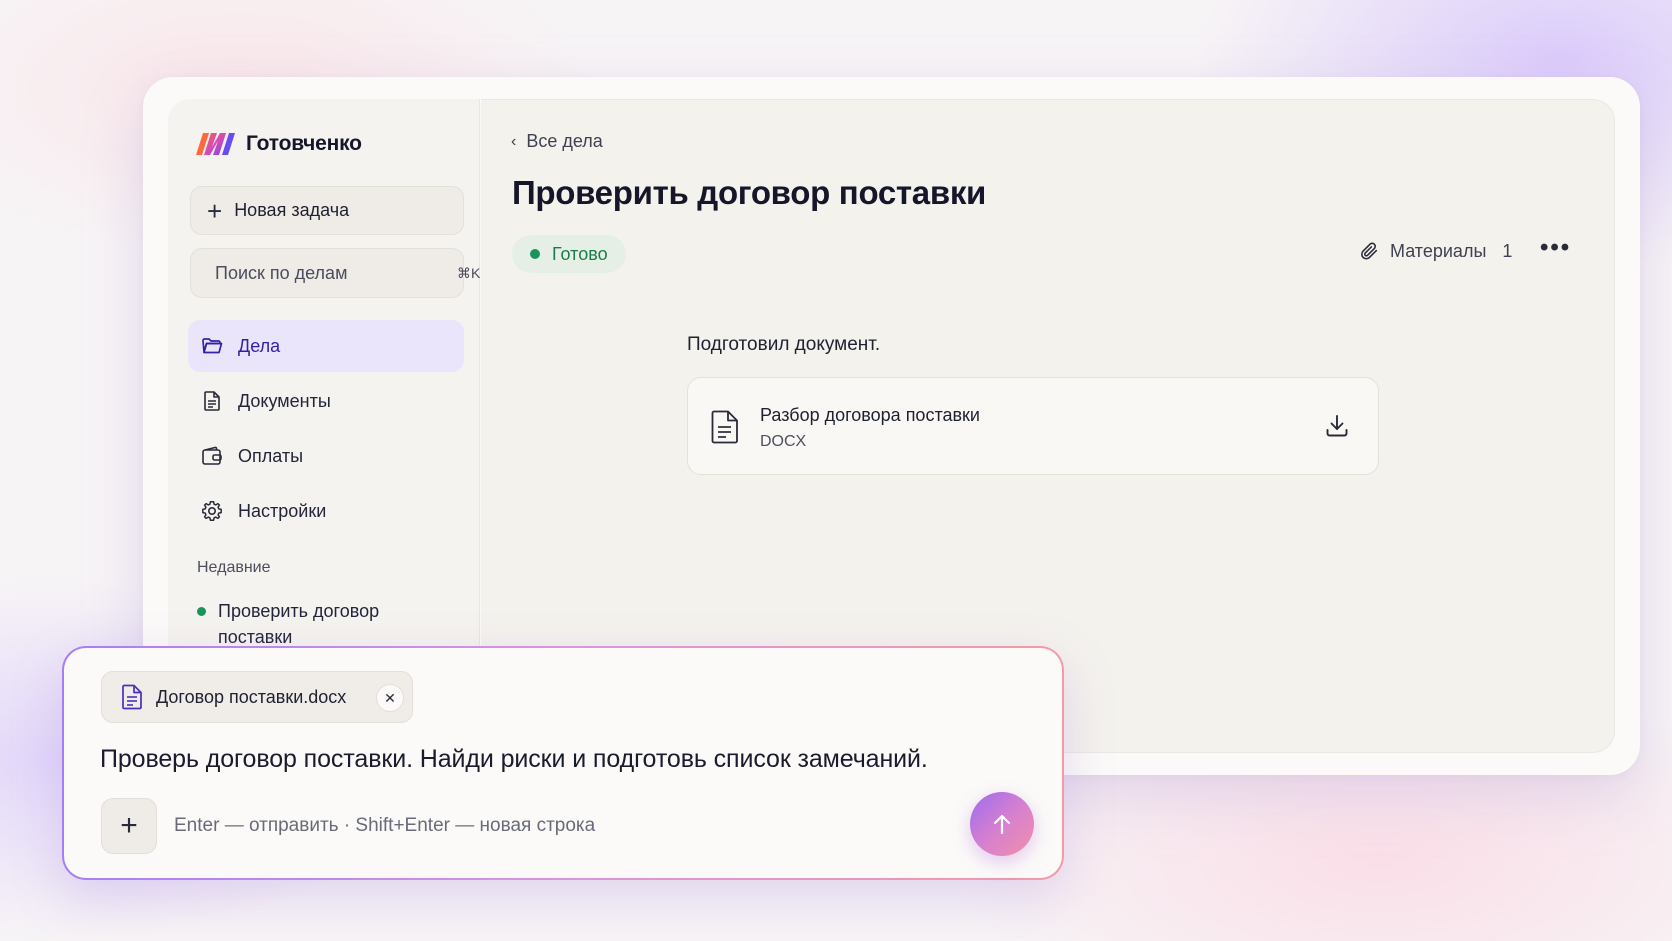 This screenshot has width=1672, height=941. I want to click on materials-label: Материалы, so click(1438, 250).